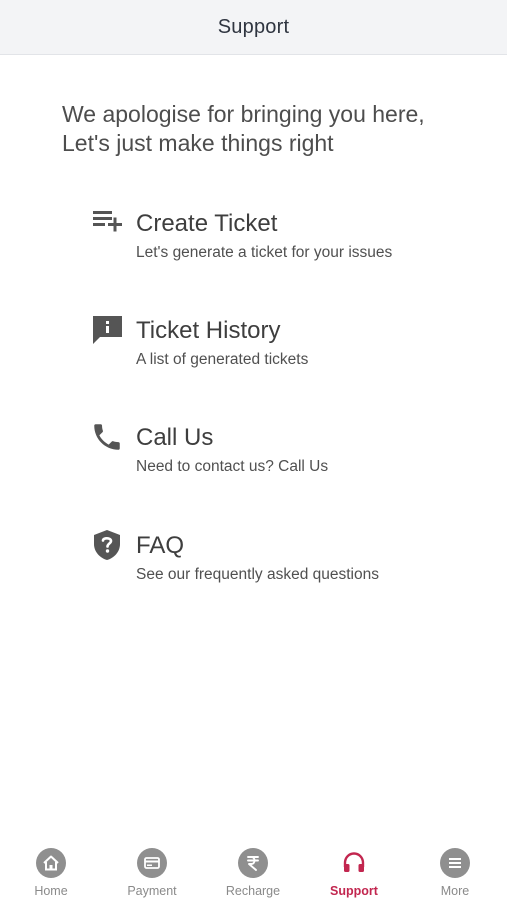 Image resolution: width=507 pixels, height=900 pixels. What do you see at coordinates (222, 359) in the screenshot?
I see `ticket-history-subtitle: A list of generated tickets` at bounding box center [222, 359].